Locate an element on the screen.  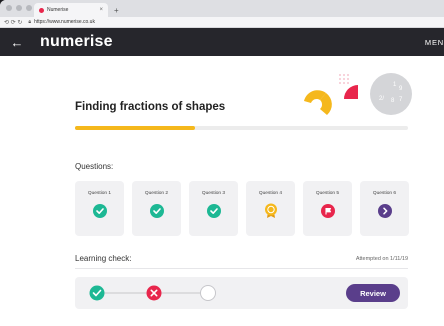
fraction-shapes-decoration: 1 9 2/ 8 7 is located at coordinates (358, 94).